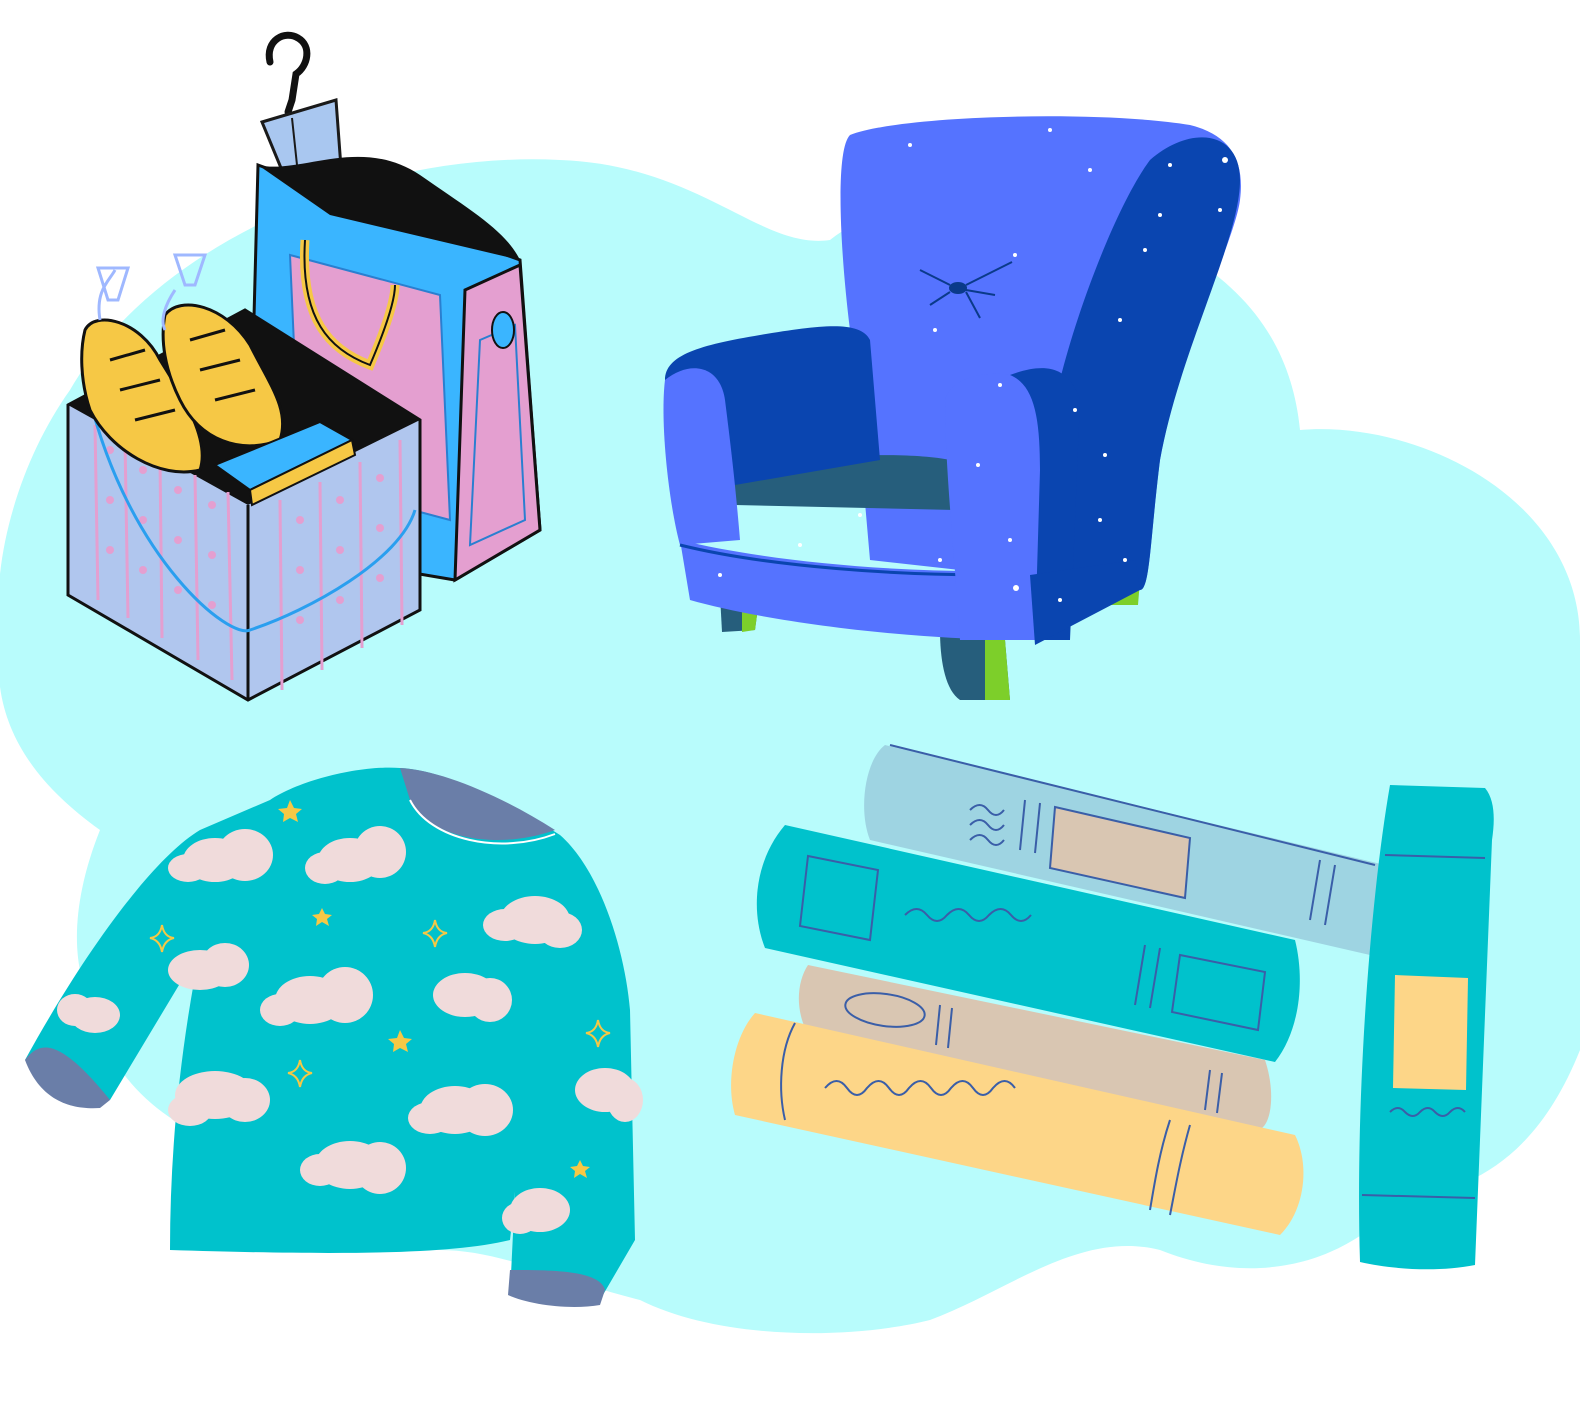 Image resolution: width=1580 pixels, height=1428 pixels. What do you see at coordinates (288, 73) in the screenshot?
I see `hanger-hook-icon` at bounding box center [288, 73].